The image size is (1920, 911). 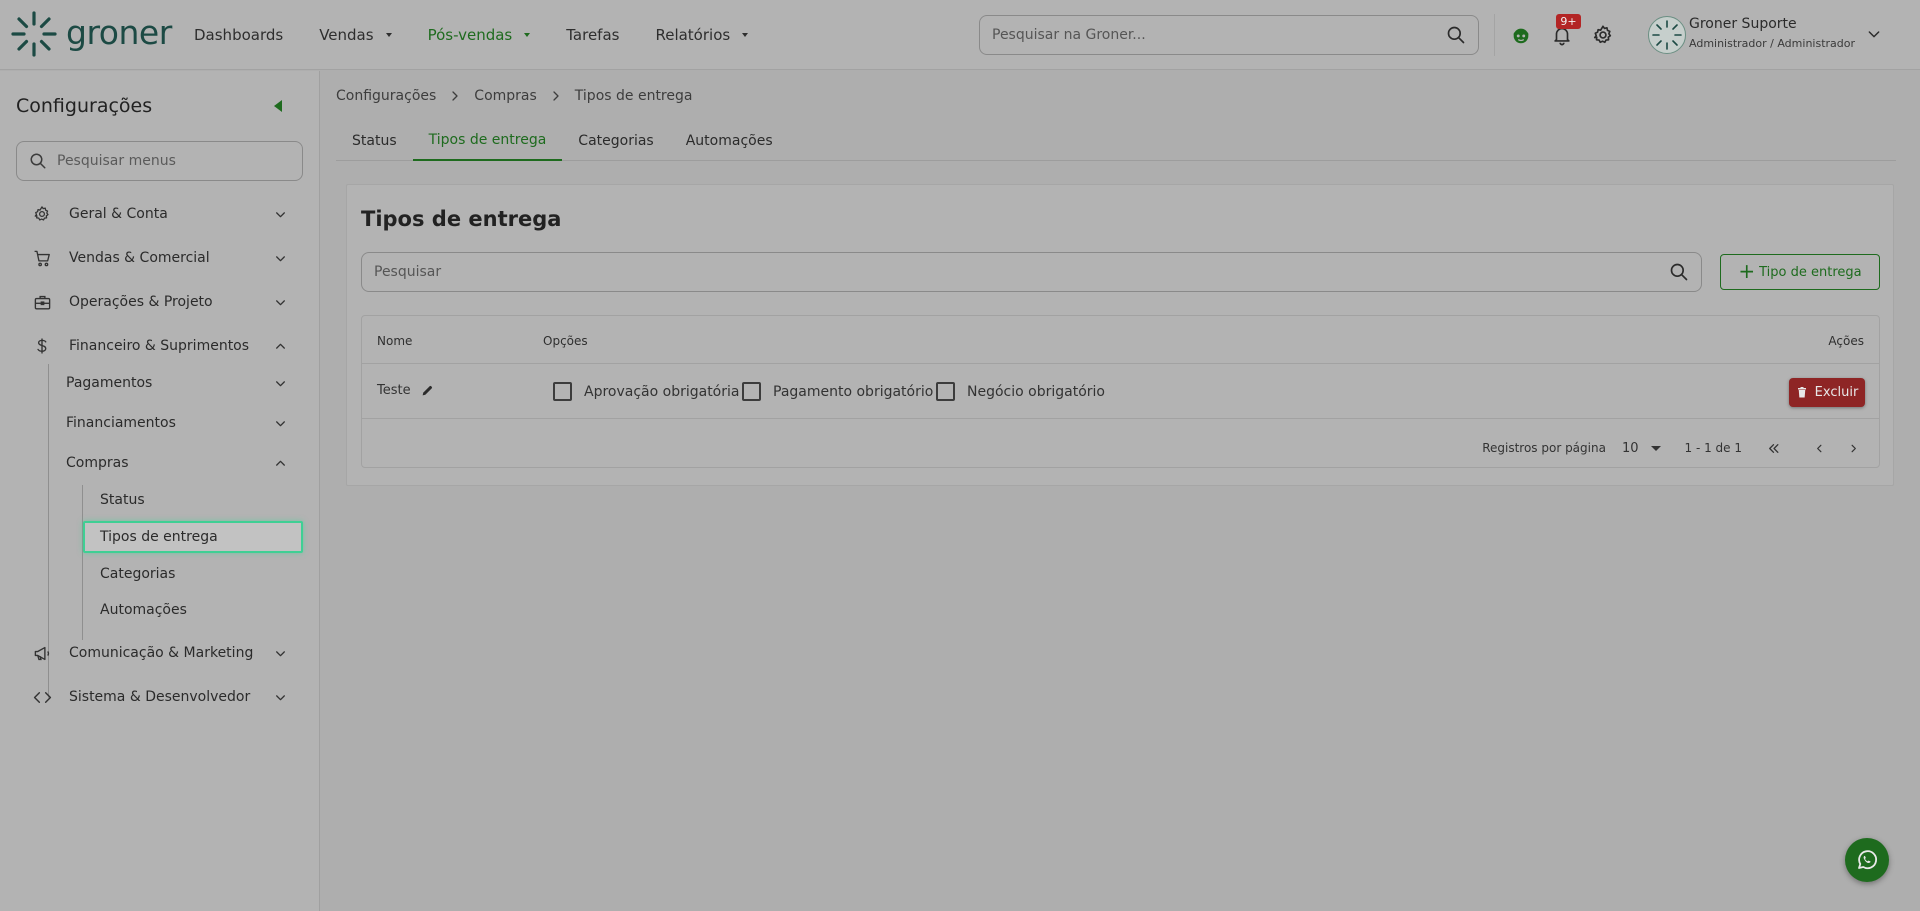 I want to click on sidebar-item-comunicacao-marketing: Comunicação & Marketing, so click(x=159, y=653).